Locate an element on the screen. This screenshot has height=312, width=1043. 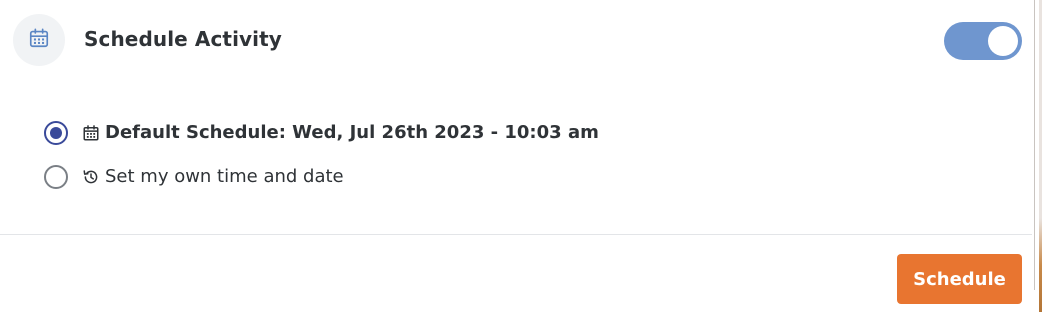
option-custom-schedule: Set my own time and date is located at coordinates (194, 177).